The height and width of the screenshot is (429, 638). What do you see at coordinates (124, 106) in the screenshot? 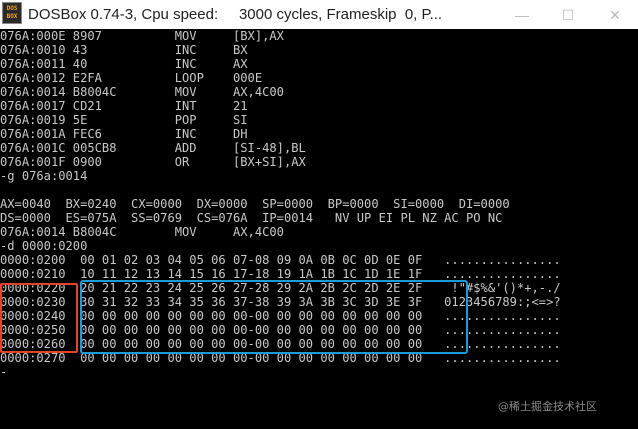
I see `console-line: 076A:0017 CD21 INT 21` at bounding box center [124, 106].